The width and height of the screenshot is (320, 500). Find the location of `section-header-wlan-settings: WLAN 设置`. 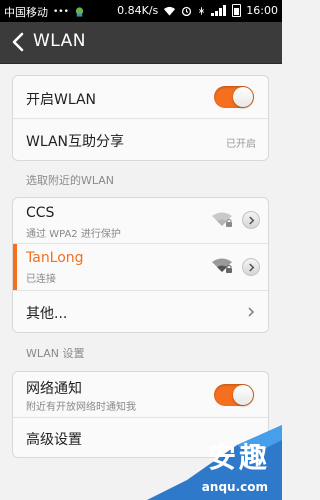

section-header-wlan-settings: WLAN 设置 is located at coordinates (55, 353).